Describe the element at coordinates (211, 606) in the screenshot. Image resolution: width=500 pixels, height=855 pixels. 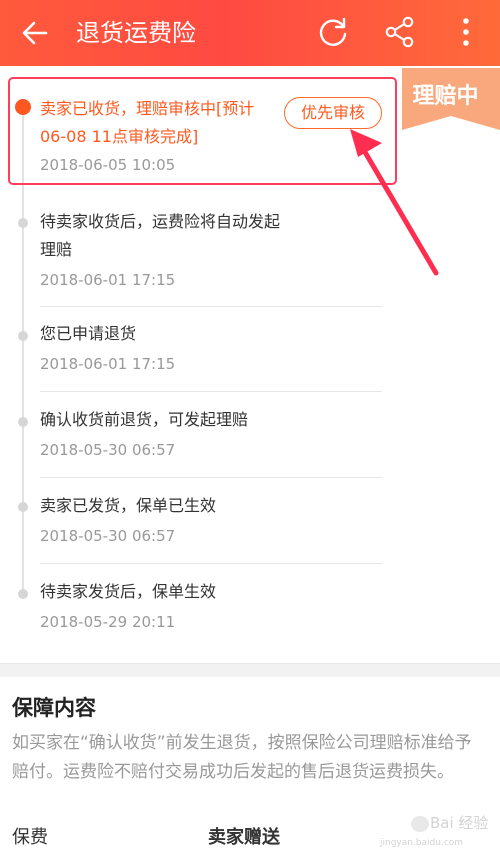
I see `timeline-item: 待卖家发货后，保单生效 2018-05-29 20:11` at that location.